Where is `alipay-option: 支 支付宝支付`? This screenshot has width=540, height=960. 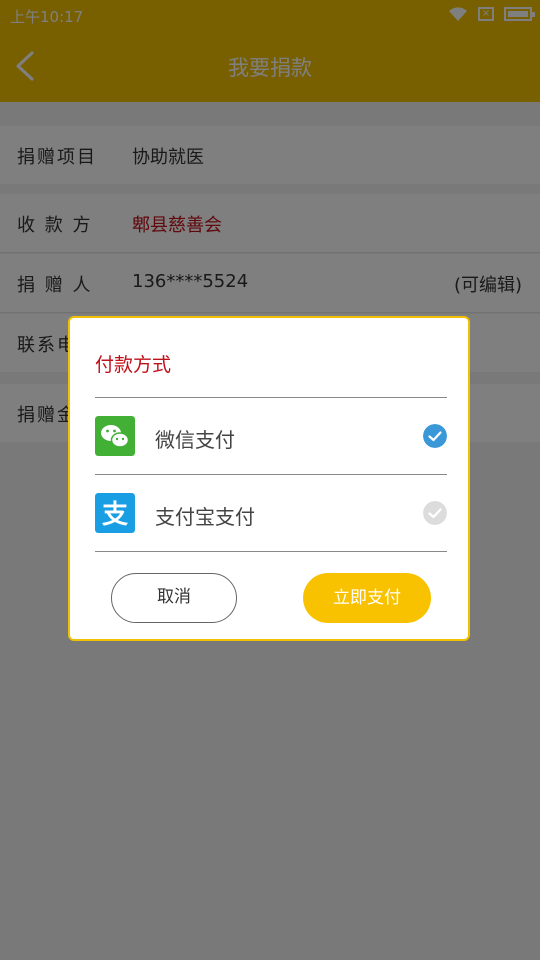 alipay-option: 支 支付宝支付 is located at coordinates (271, 513).